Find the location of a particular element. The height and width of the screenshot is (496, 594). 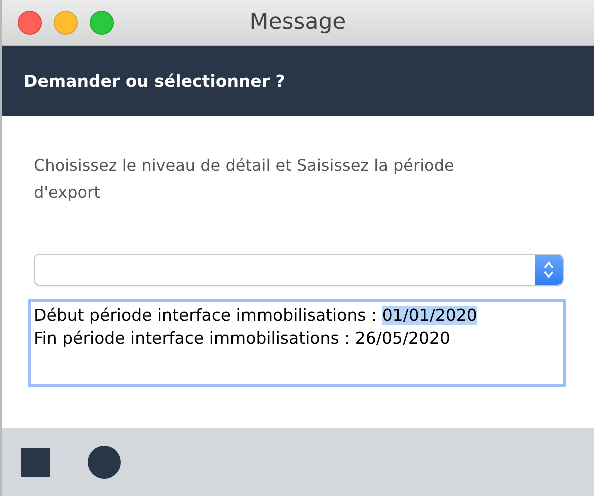

record-button is located at coordinates (104, 462).